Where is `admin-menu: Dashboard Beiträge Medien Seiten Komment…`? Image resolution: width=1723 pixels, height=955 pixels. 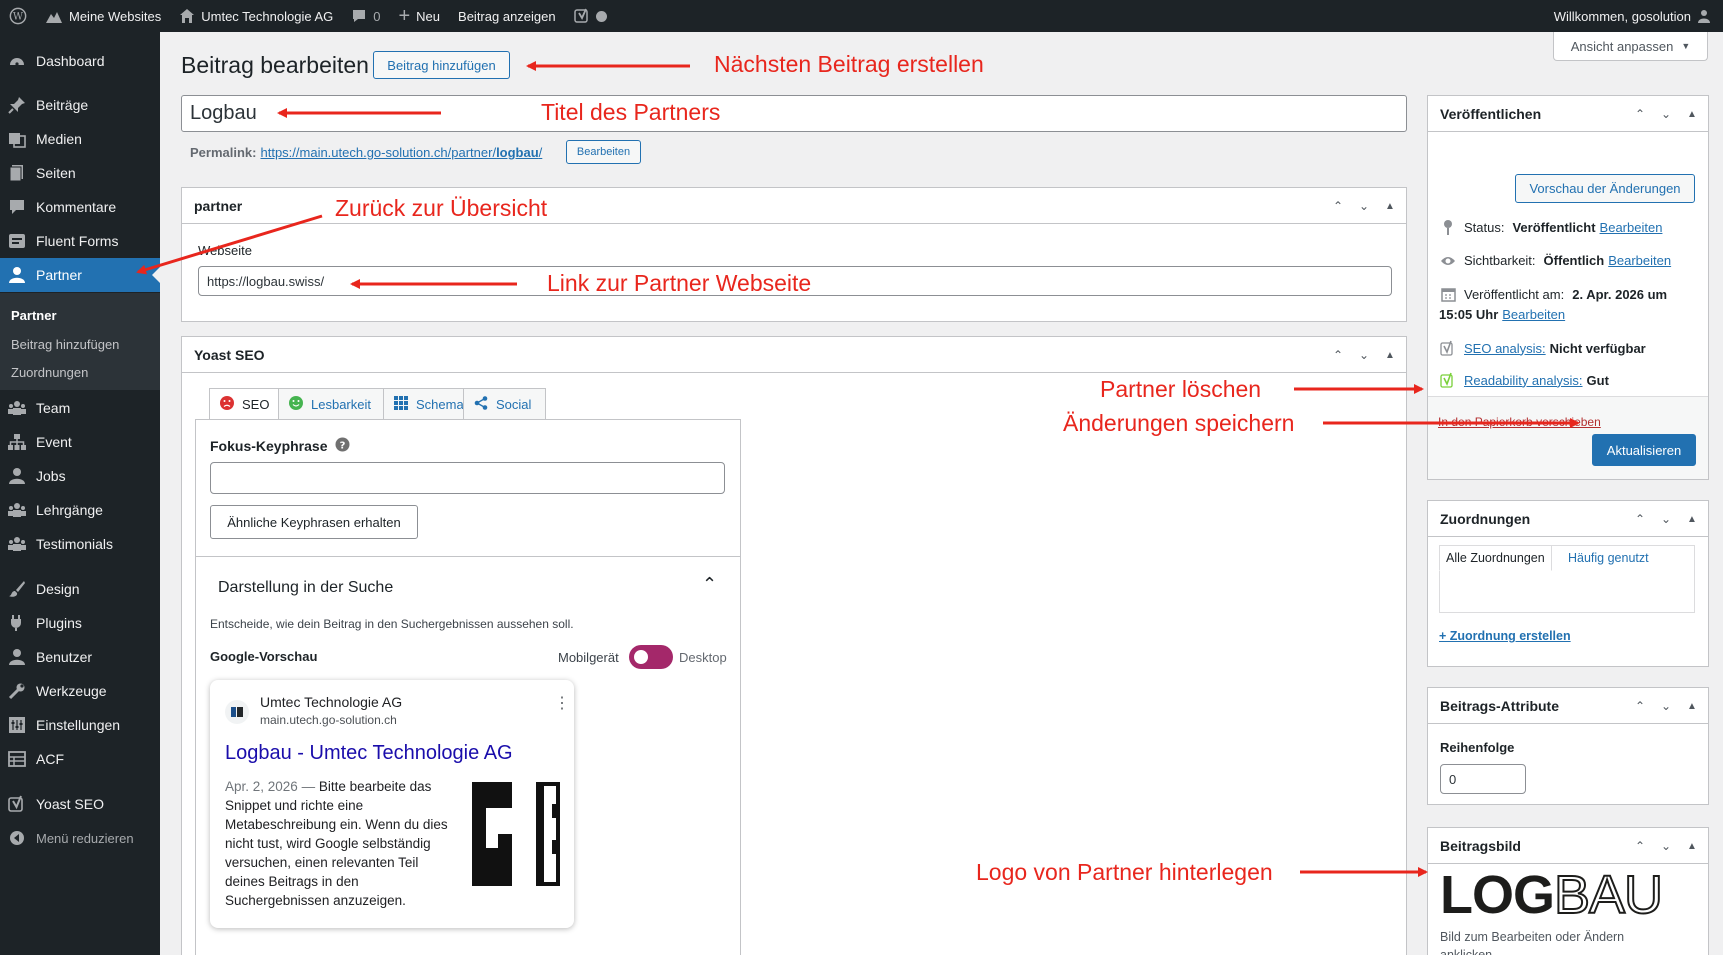
admin-menu: Dashboard Beiträge Medien Seiten Komment… is located at coordinates (80, 493).